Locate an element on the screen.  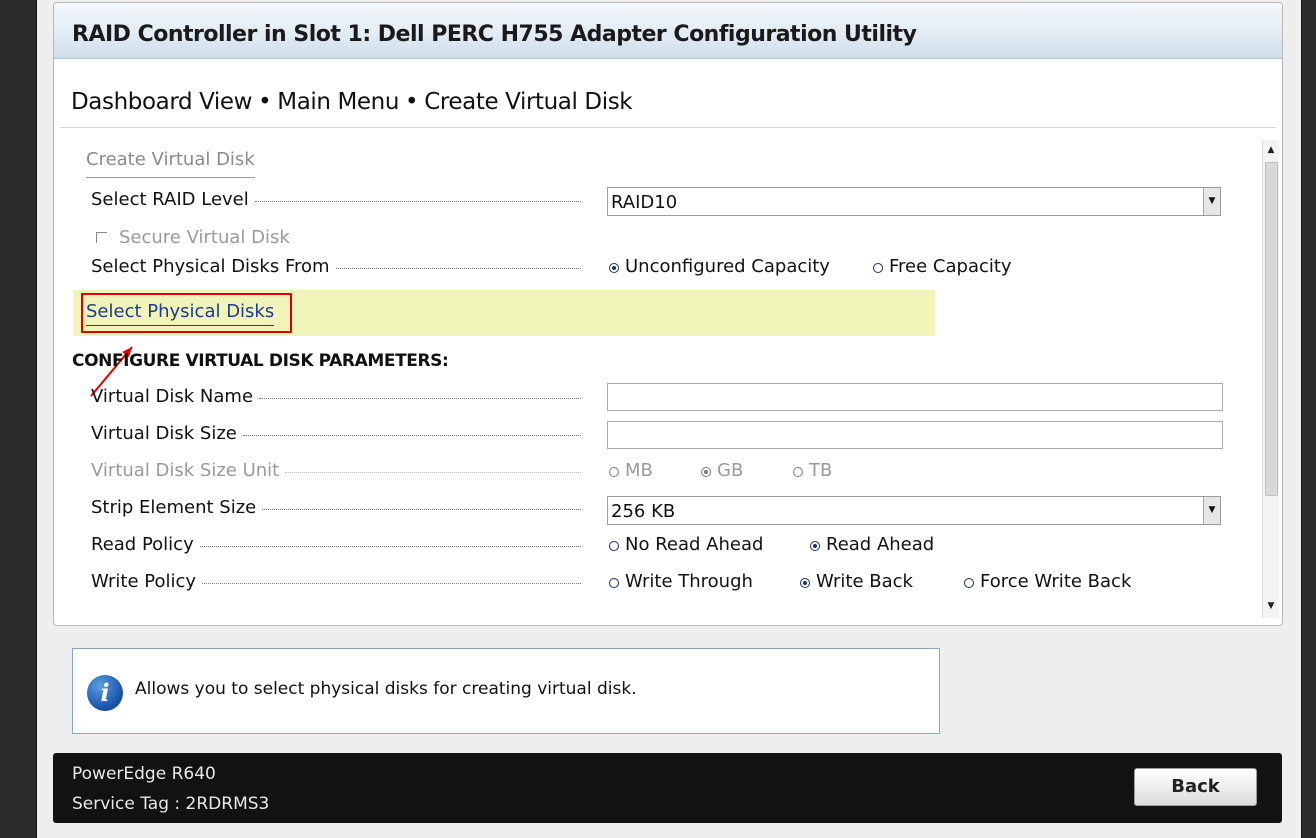
radio-label: Read Ahead is located at coordinates (880, 544).